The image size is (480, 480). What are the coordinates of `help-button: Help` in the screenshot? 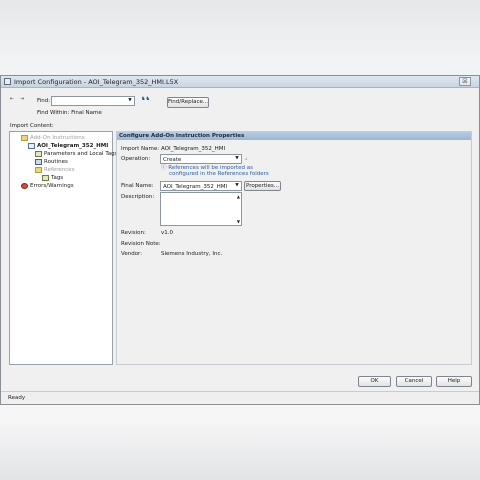 It's located at (454, 381).